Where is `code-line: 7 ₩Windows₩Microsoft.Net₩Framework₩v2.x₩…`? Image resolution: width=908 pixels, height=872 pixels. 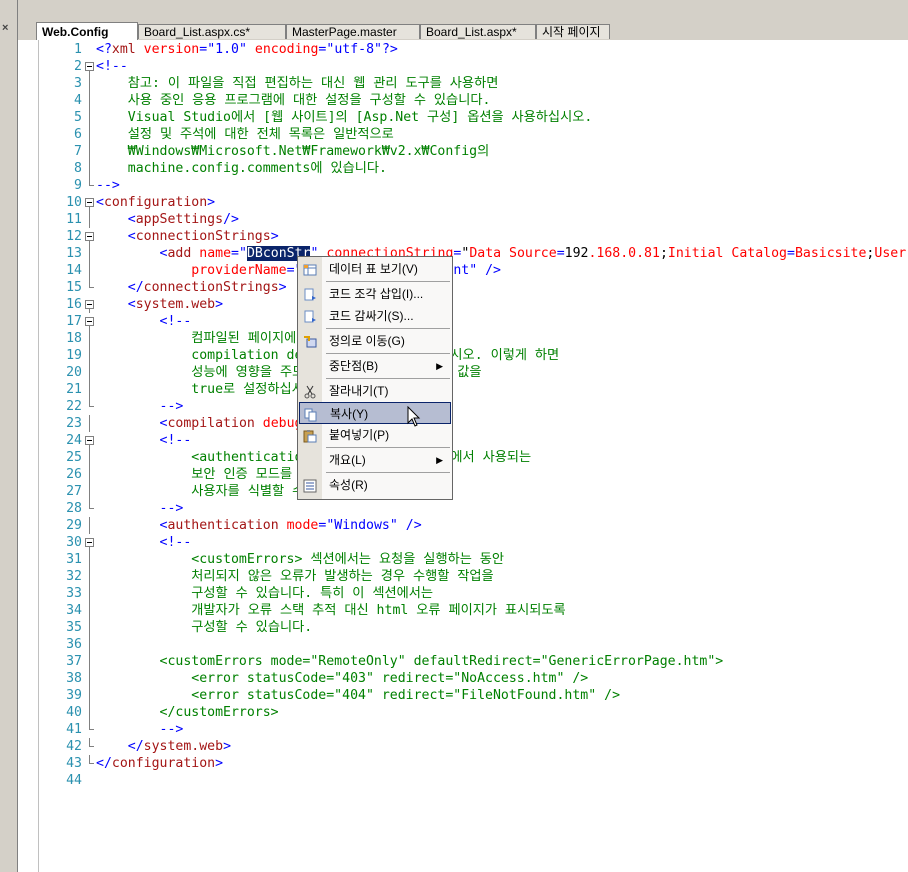 code-line: 7 ₩Windows₩Microsoft.Net₩Framework₩v2.x₩… is located at coordinates (463, 151).